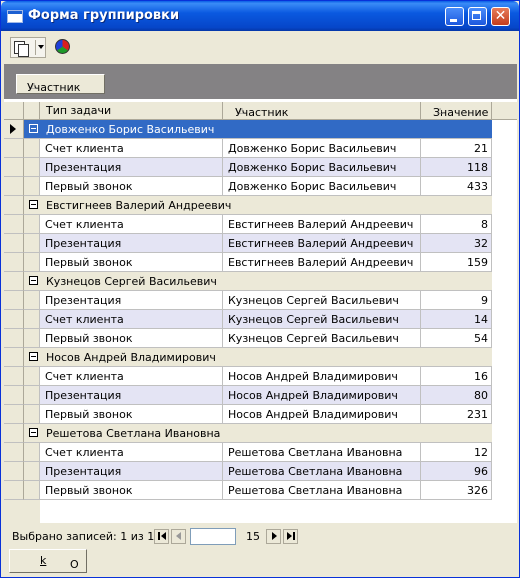 The width and height of the screenshot is (520, 578). I want to click on record-number-input, so click(213, 536).